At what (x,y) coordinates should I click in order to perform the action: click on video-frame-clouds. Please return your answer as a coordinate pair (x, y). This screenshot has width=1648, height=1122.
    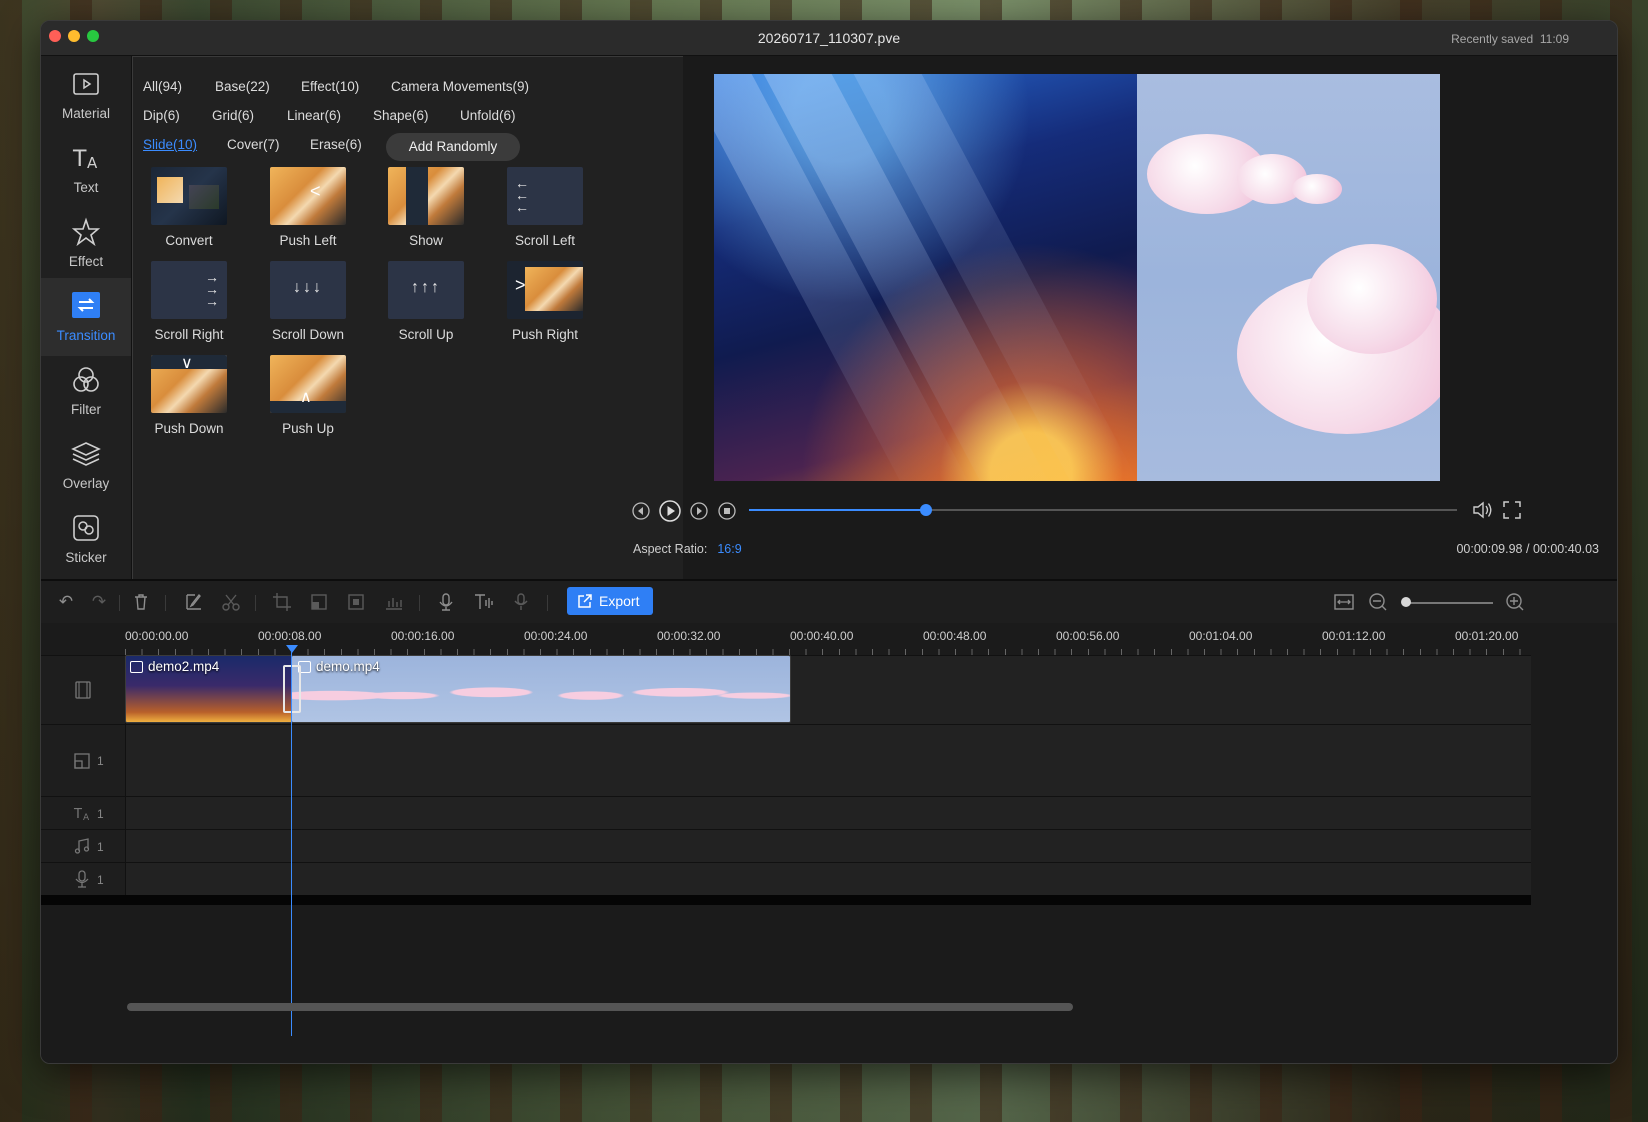
    Looking at the image, I should click on (1288, 277).